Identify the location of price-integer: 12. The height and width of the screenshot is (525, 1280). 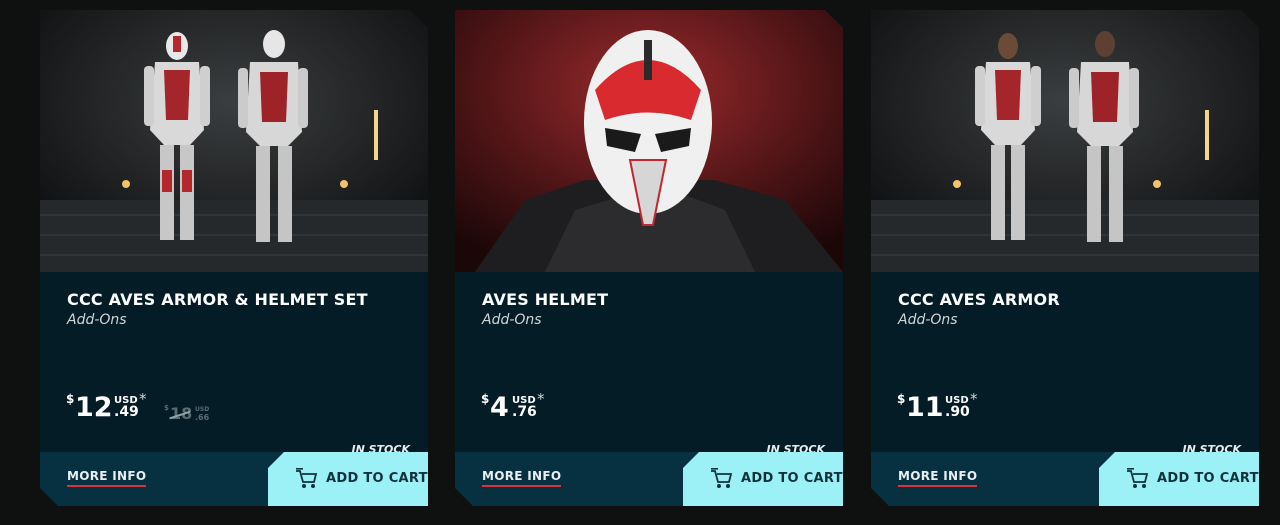
(94, 407).